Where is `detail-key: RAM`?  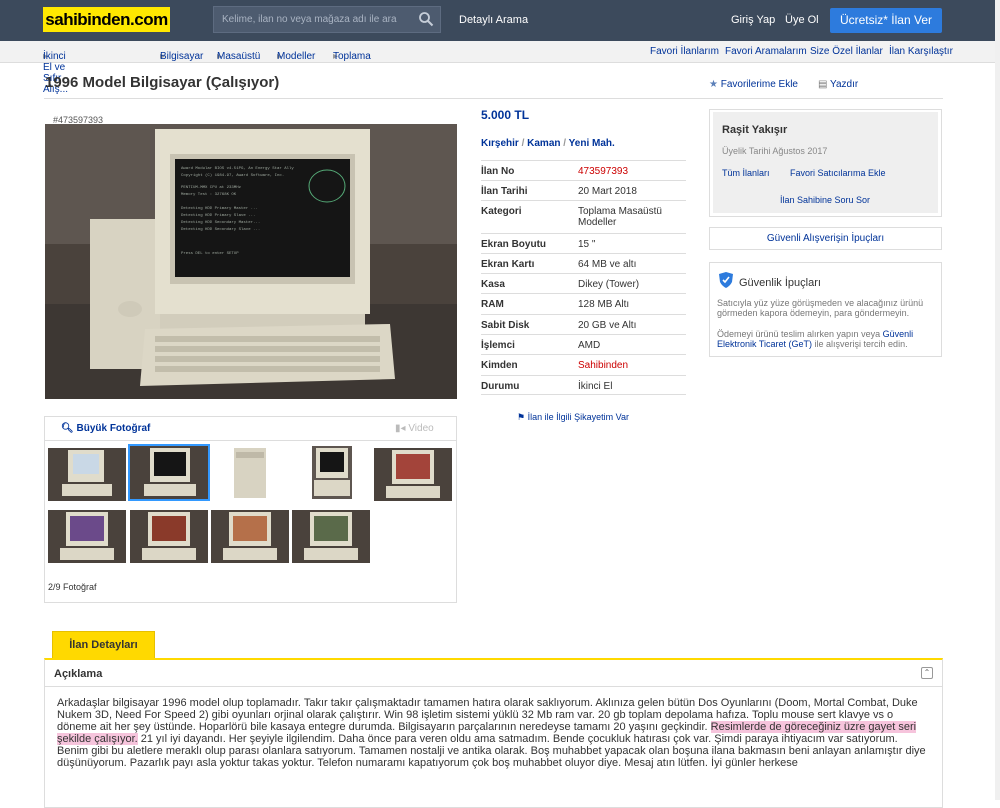 detail-key: RAM is located at coordinates (492, 304).